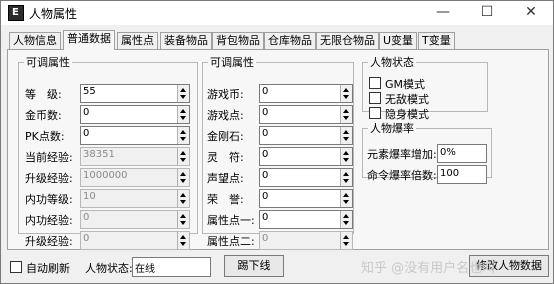  Describe the element at coordinates (306, 114) in the screenshot. I see `game-points-spinbox: 0` at that location.